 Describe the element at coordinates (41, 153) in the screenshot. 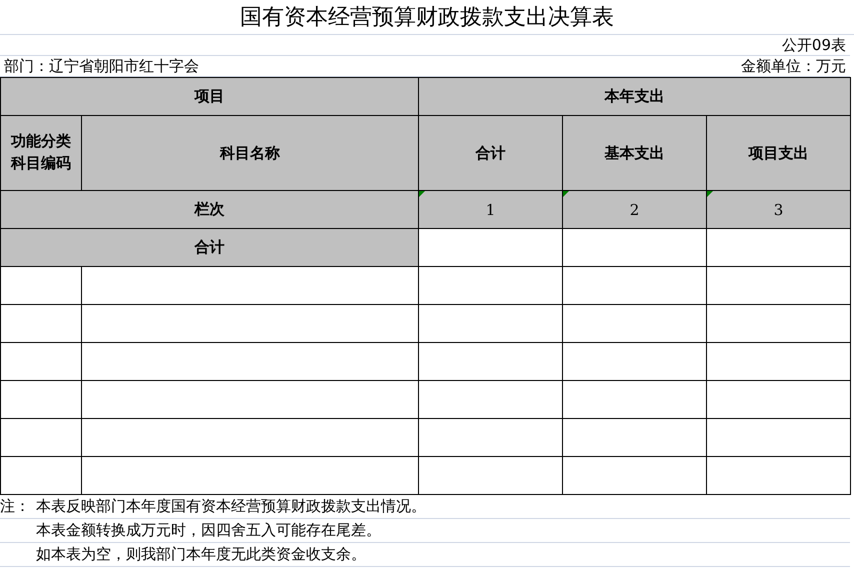

I see `header-cell: 功能分类科目编码` at that location.